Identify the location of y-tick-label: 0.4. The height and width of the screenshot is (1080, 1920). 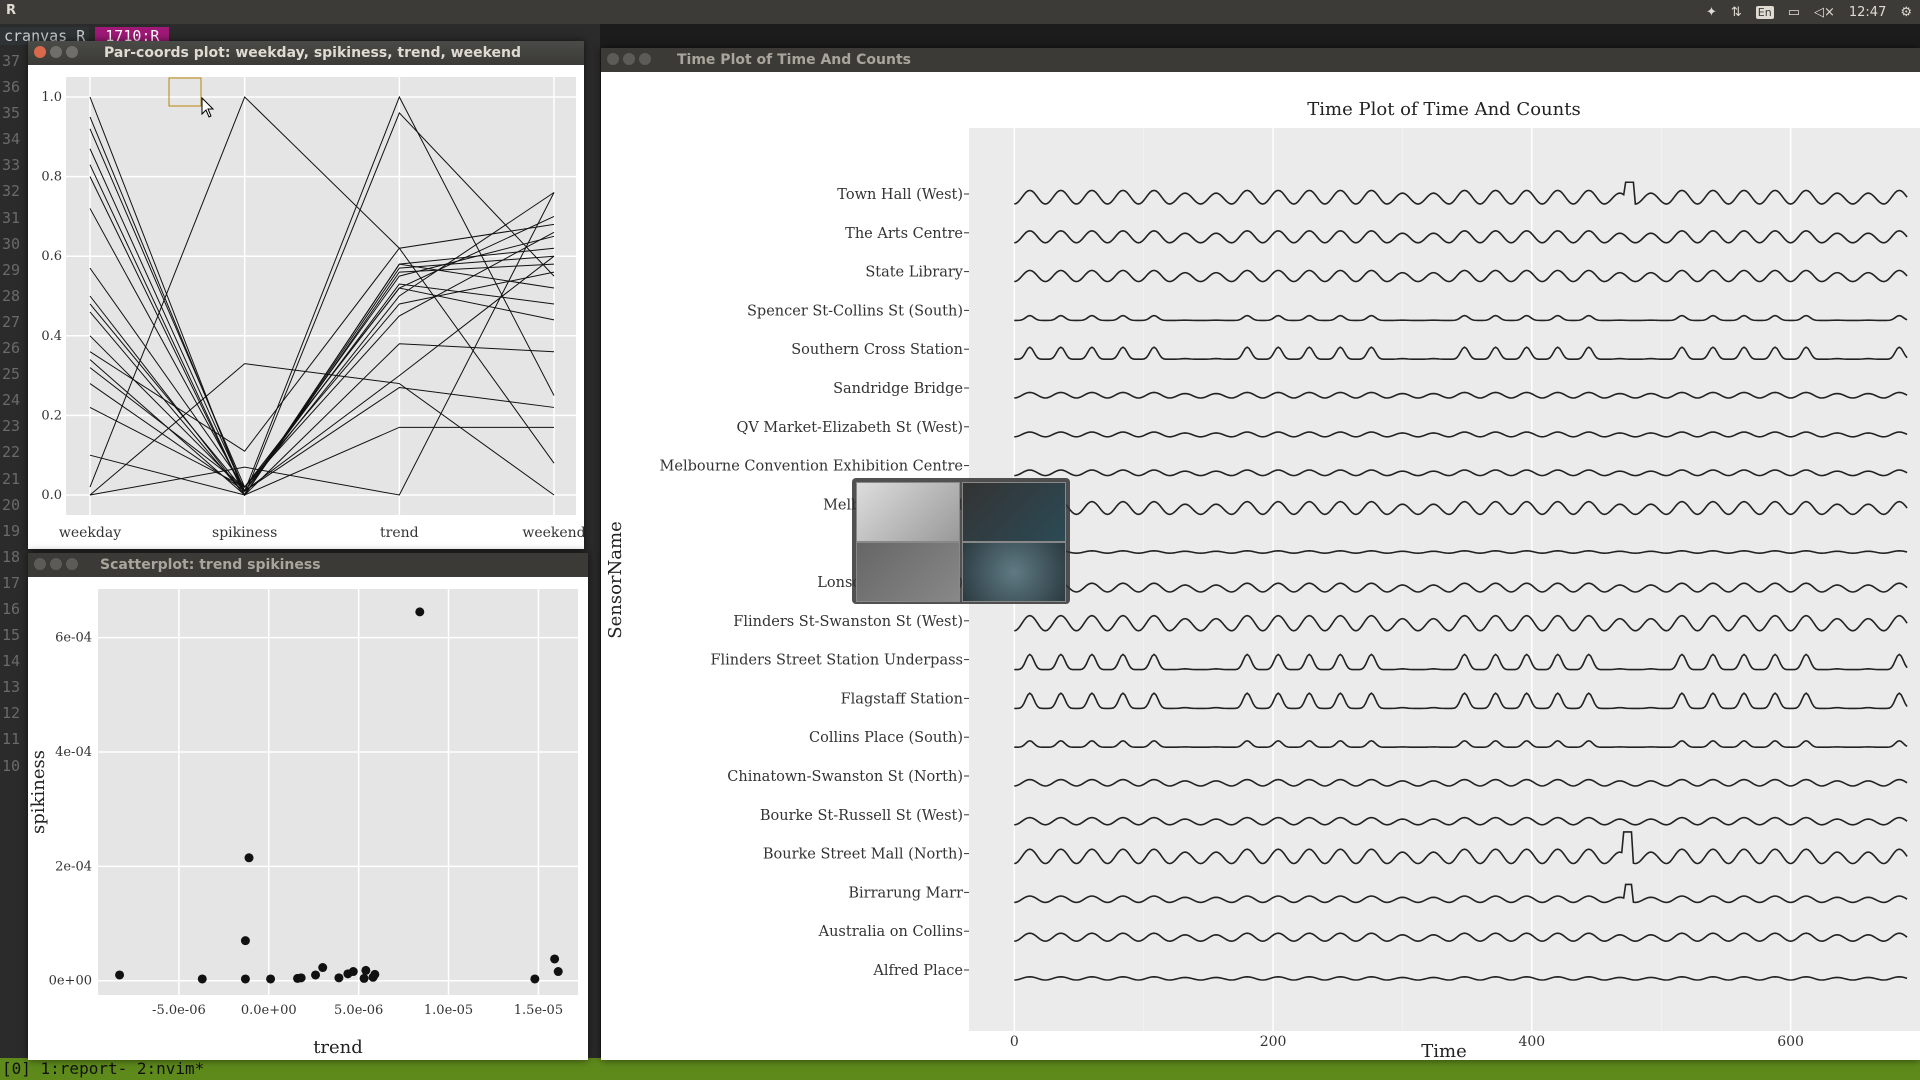
(51, 336).